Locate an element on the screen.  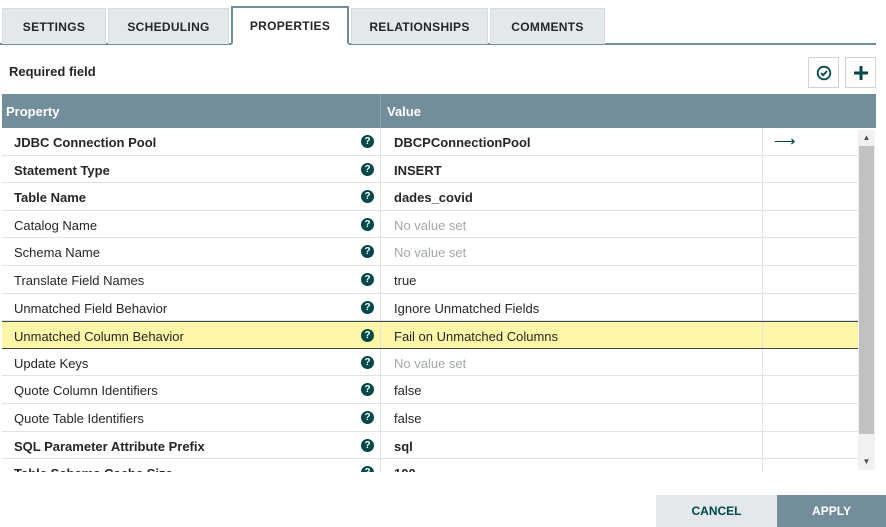
property-name: Statement Type is located at coordinates (62, 170).